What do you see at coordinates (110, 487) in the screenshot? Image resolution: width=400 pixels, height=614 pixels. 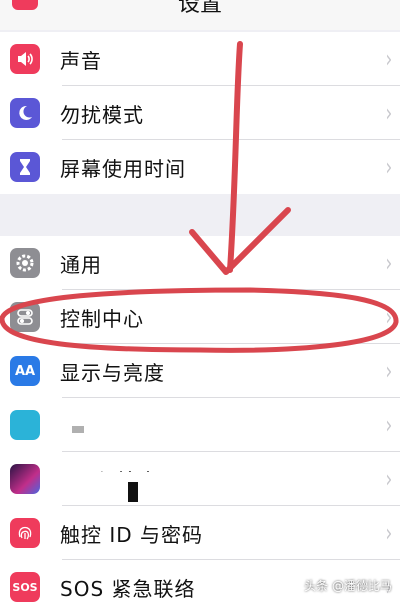 I see `redaction-mask` at bounding box center [110, 487].